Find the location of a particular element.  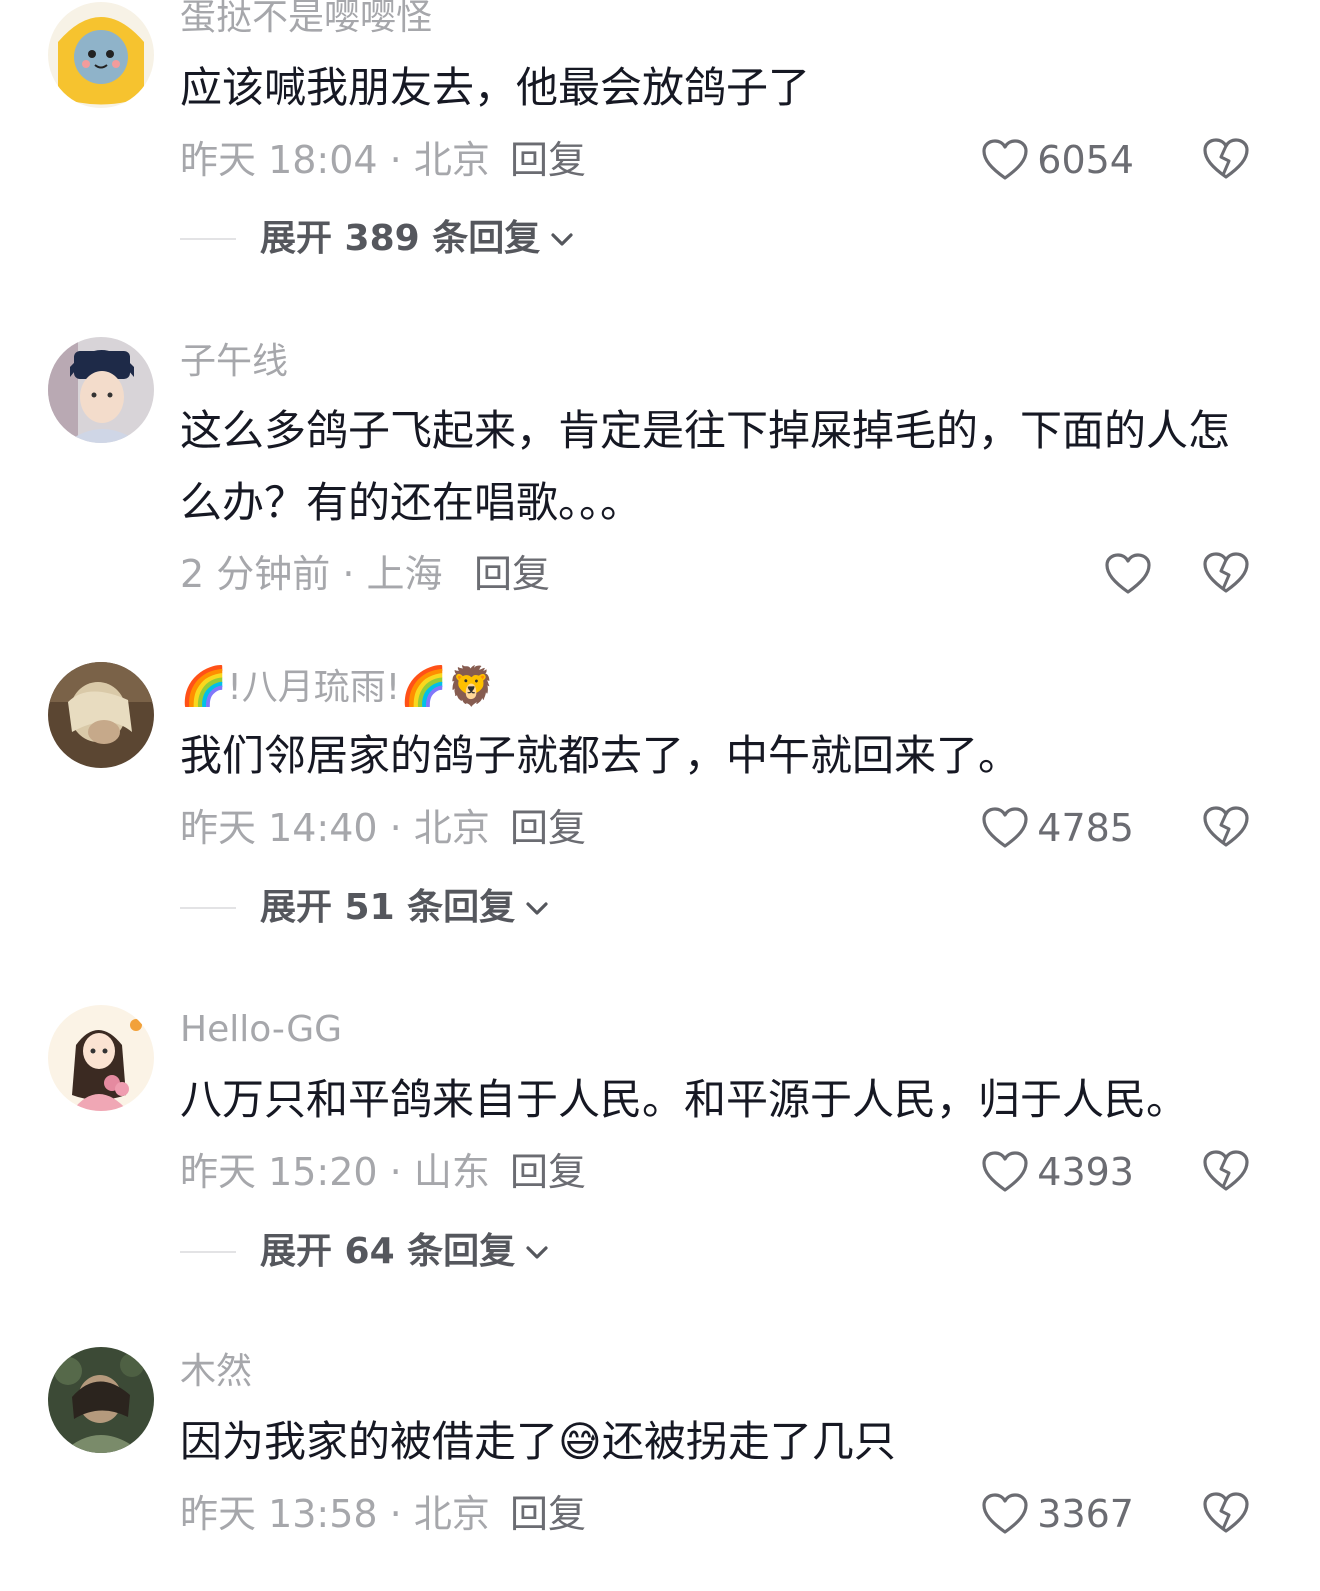

like-button is located at coordinates (1132, 574).